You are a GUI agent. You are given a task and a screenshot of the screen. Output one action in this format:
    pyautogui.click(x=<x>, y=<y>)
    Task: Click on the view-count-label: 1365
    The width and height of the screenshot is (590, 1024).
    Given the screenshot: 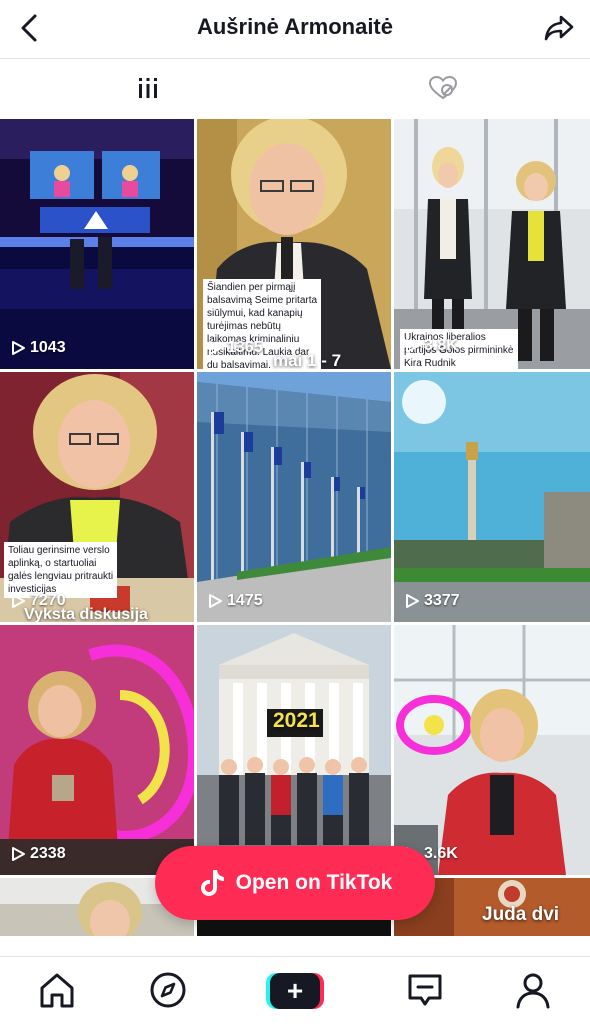 What is the action you would take?
    pyautogui.click(x=245, y=347)
    